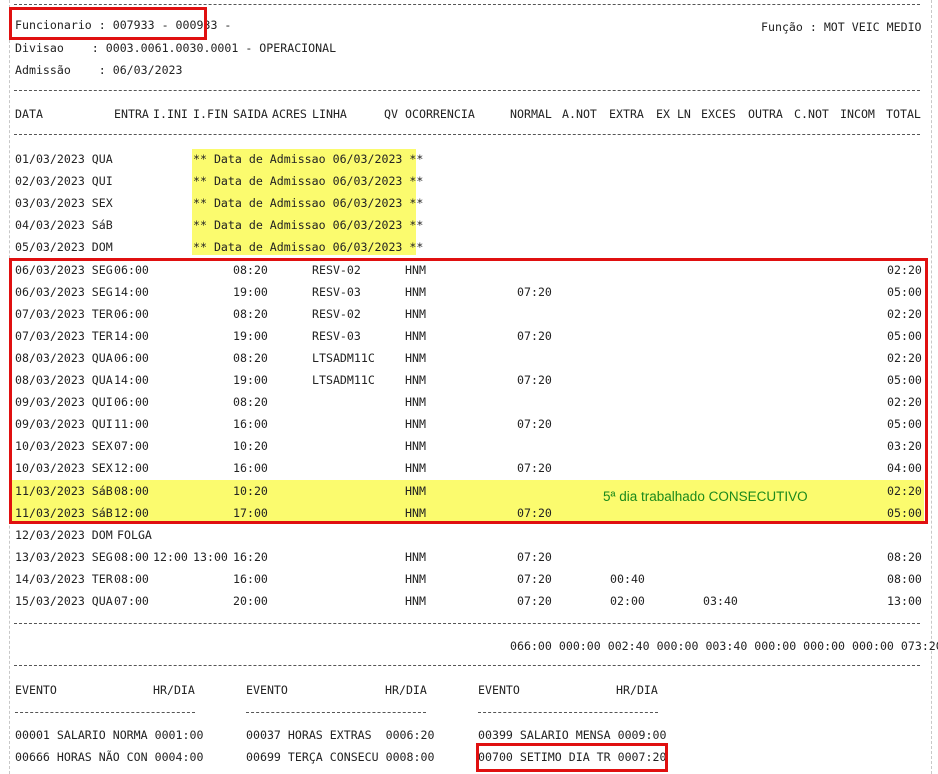 This screenshot has height=774, width=938. What do you see at coordinates (170, 114) in the screenshot?
I see `col-i-ini: I.INI` at bounding box center [170, 114].